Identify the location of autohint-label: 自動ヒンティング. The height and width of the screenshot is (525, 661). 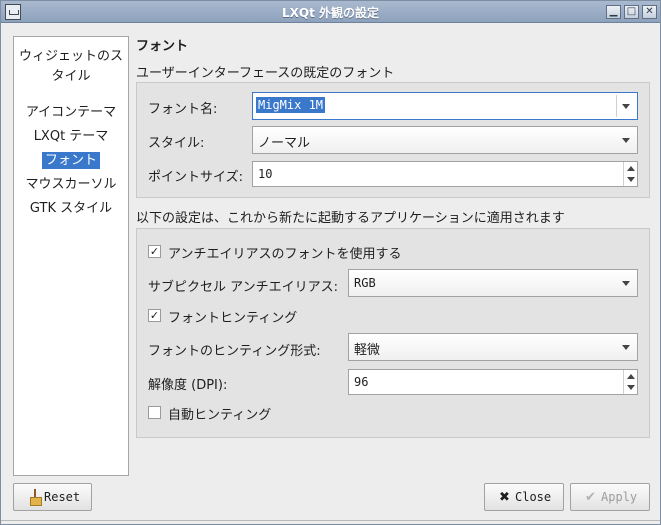
(219, 413).